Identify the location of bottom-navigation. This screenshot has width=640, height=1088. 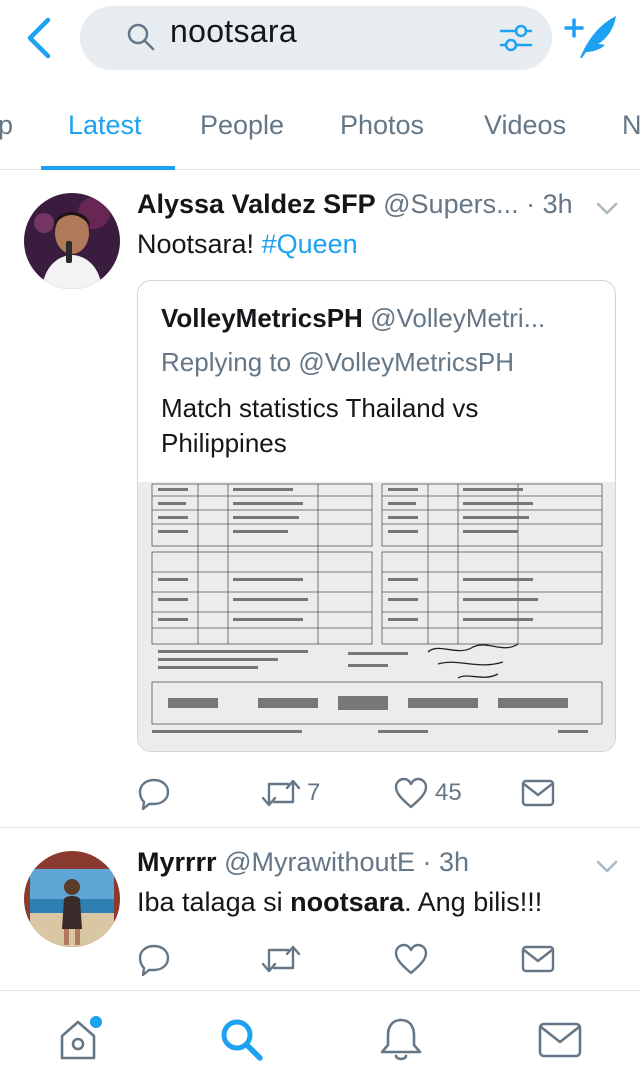
(320, 1041).